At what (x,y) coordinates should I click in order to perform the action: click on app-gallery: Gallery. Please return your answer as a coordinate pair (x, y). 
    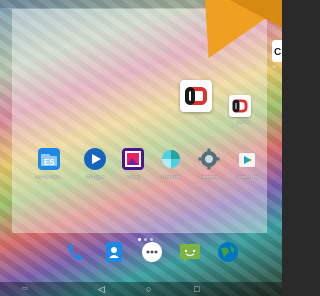
    Looking at the image, I should click on (133, 166).